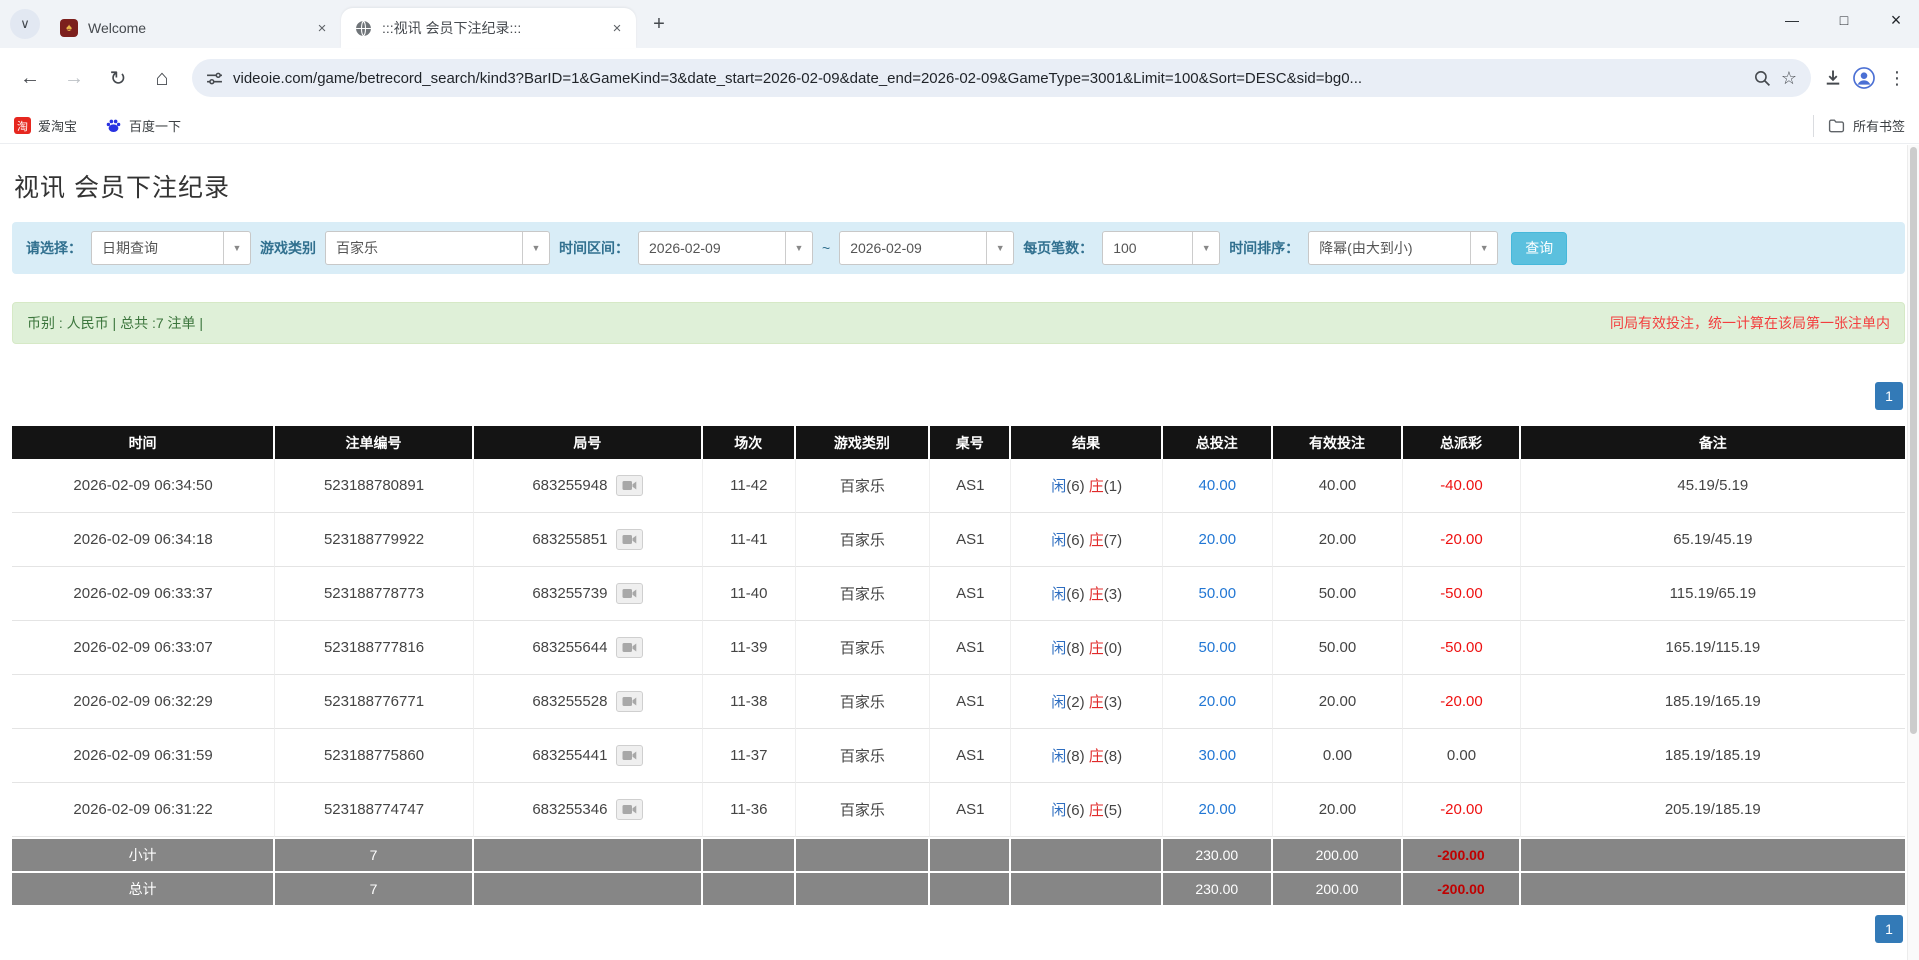 The height and width of the screenshot is (960, 1919). Describe the element at coordinates (193, 28) in the screenshot. I see `tab-welcome: ♠ Welcome ×` at that location.